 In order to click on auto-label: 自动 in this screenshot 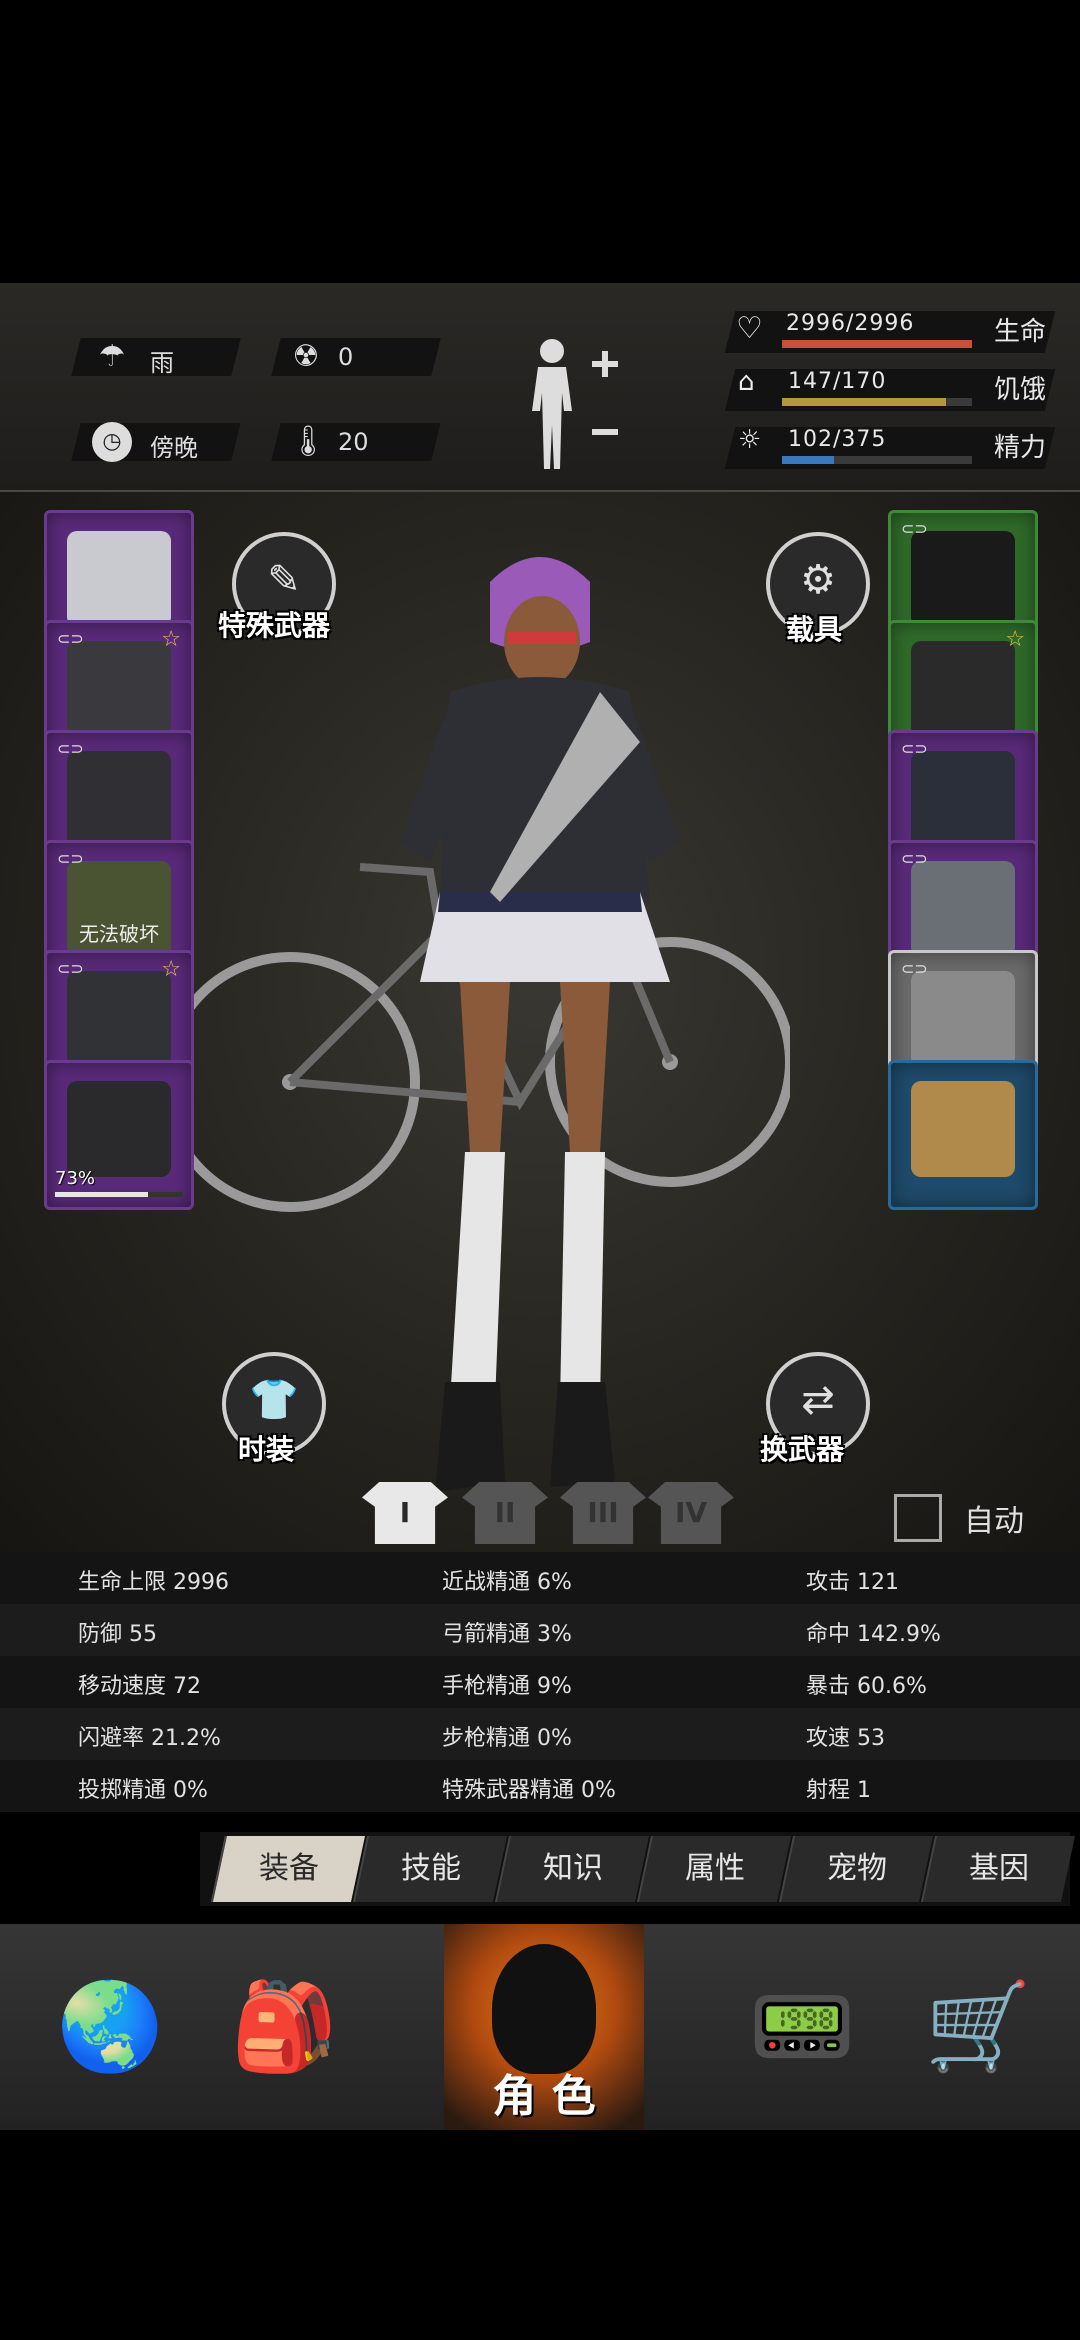, I will do `click(994, 1521)`.